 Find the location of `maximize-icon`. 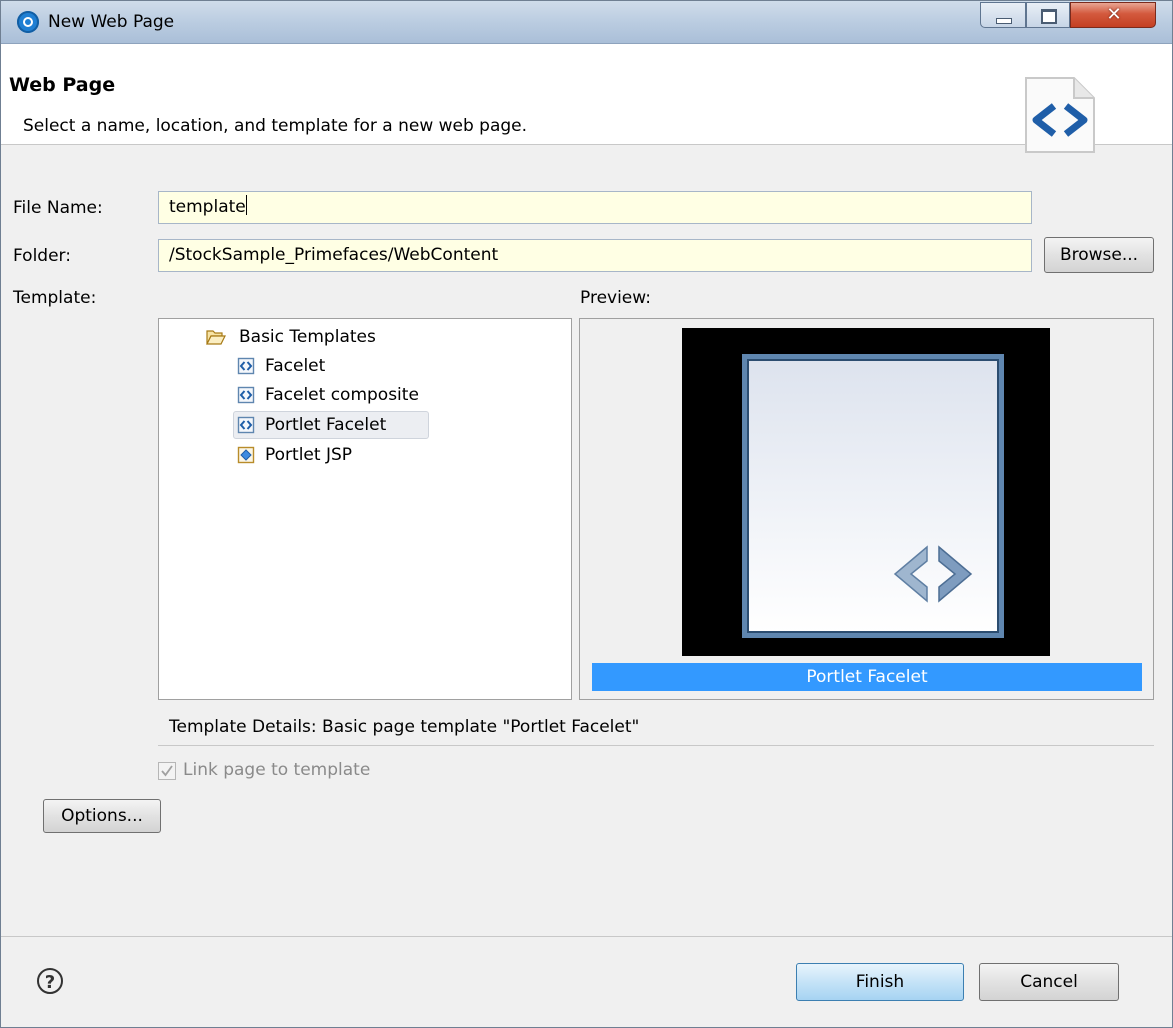

maximize-icon is located at coordinates (1049, 16).